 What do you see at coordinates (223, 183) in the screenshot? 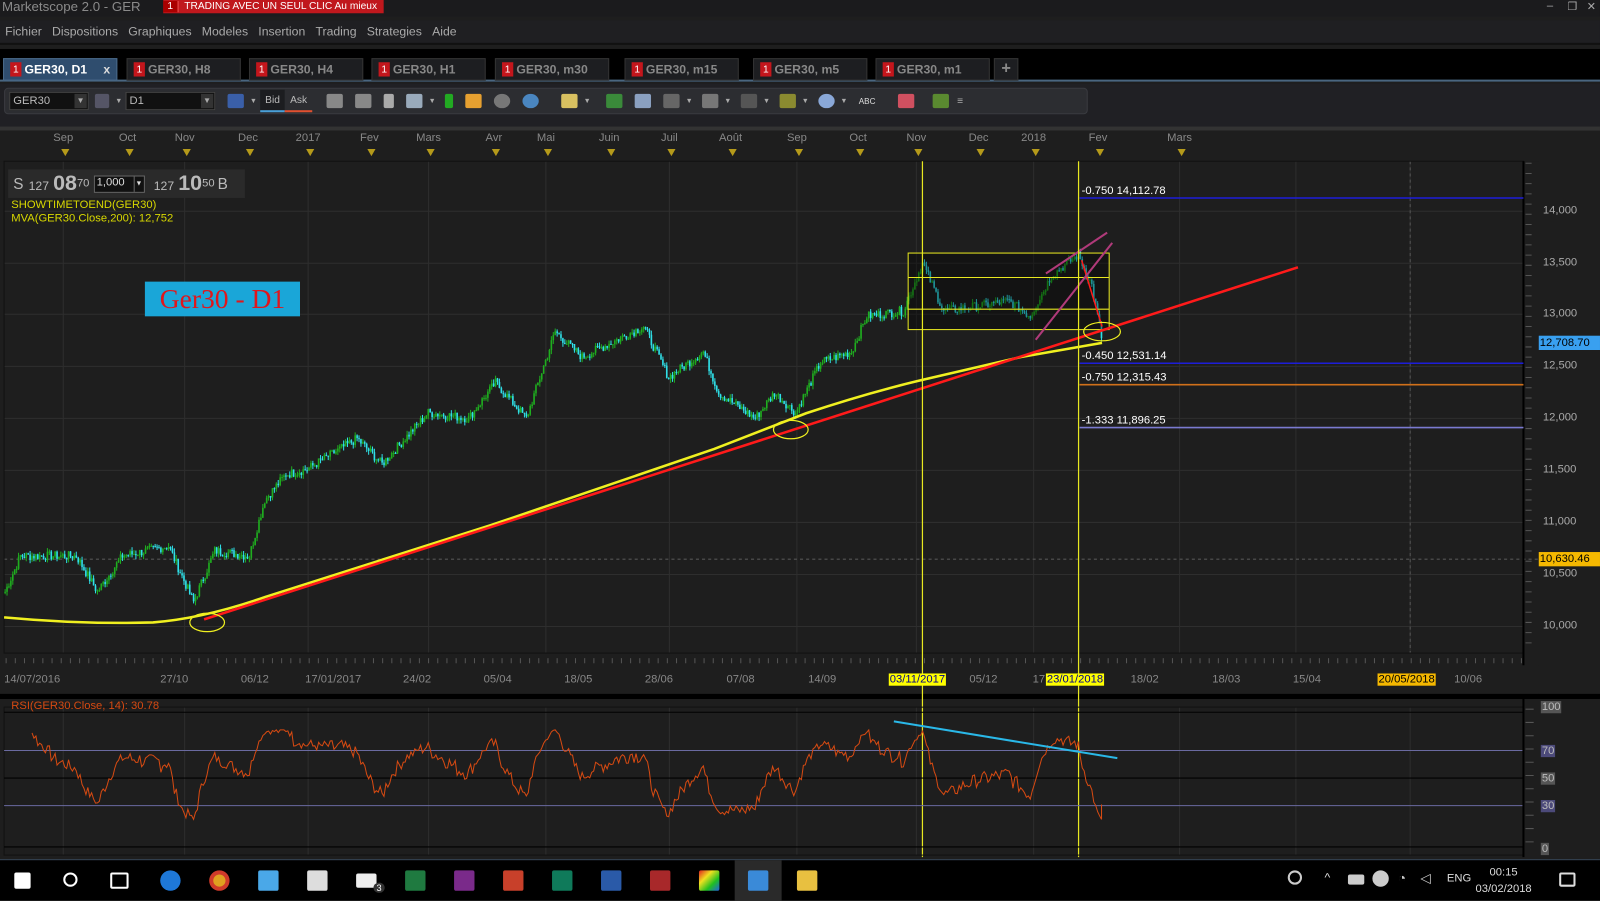
I see `buy-button: B` at bounding box center [223, 183].